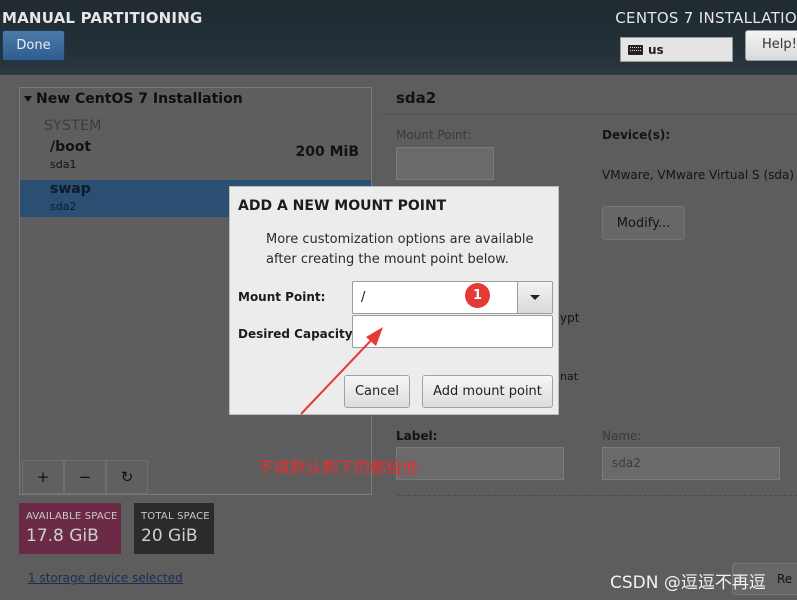 The width and height of the screenshot is (797, 600). What do you see at coordinates (338, 467) in the screenshot?
I see `annotation-note: 不填默认剩下的都给他` at bounding box center [338, 467].